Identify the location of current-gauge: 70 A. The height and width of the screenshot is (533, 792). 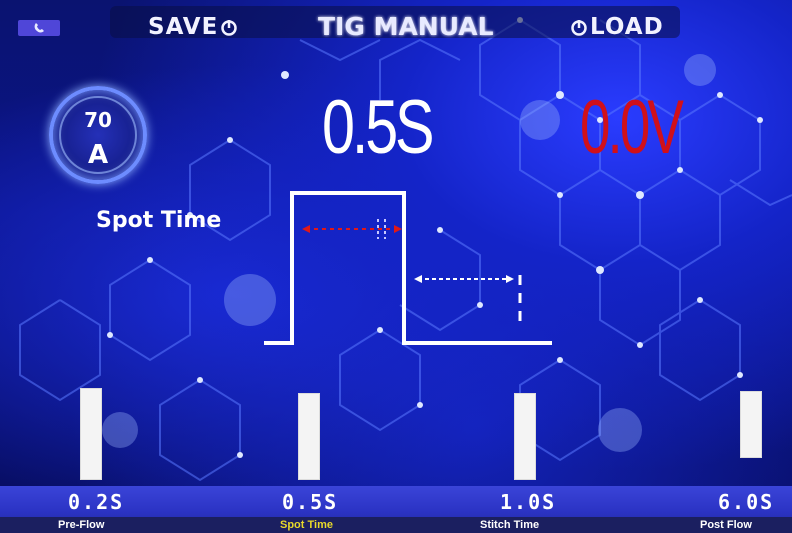
(98, 135).